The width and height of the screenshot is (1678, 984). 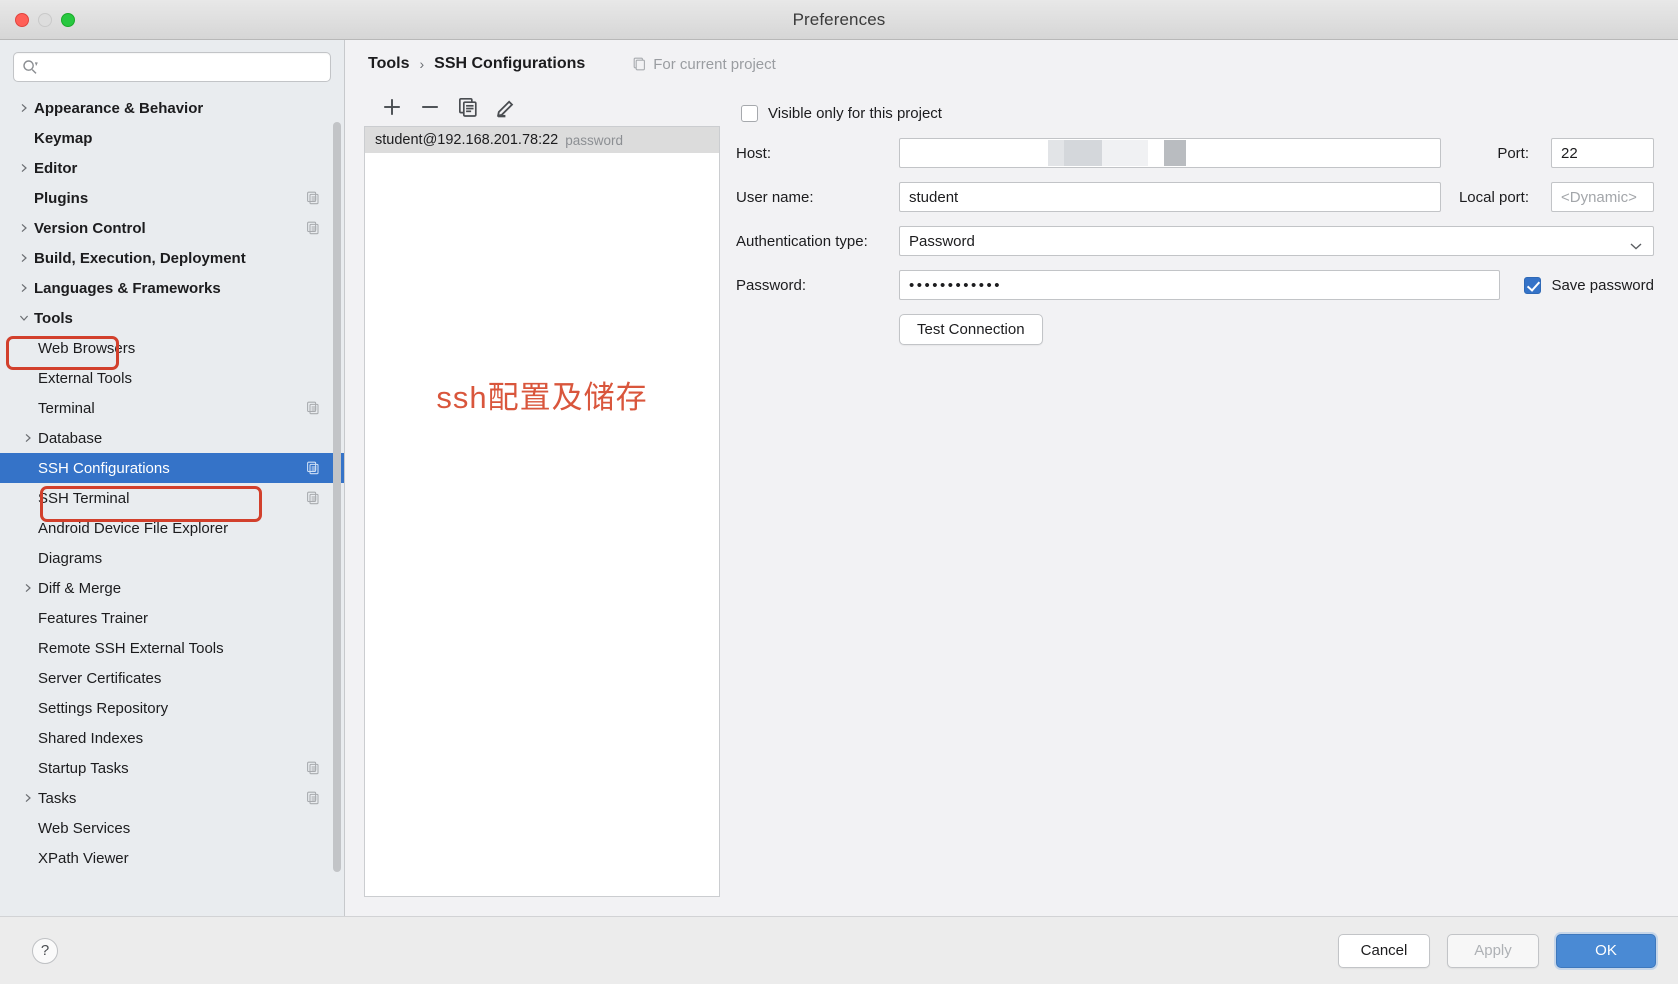 I want to click on sidebar-item-languages-frameworks: Languages & Frameworks, so click(x=172, y=288).